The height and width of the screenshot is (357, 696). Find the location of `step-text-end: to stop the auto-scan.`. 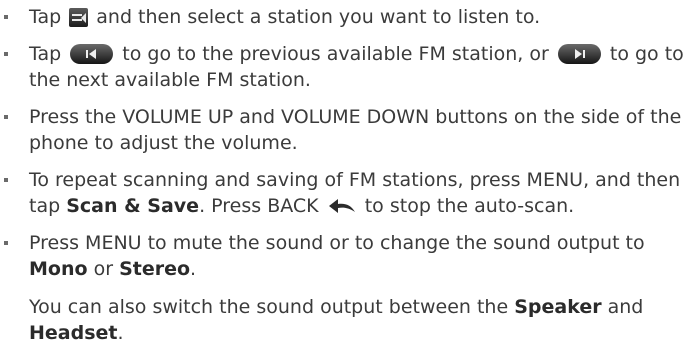

step-text-end: to stop the auto-scan. is located at coordinates (469, 206).